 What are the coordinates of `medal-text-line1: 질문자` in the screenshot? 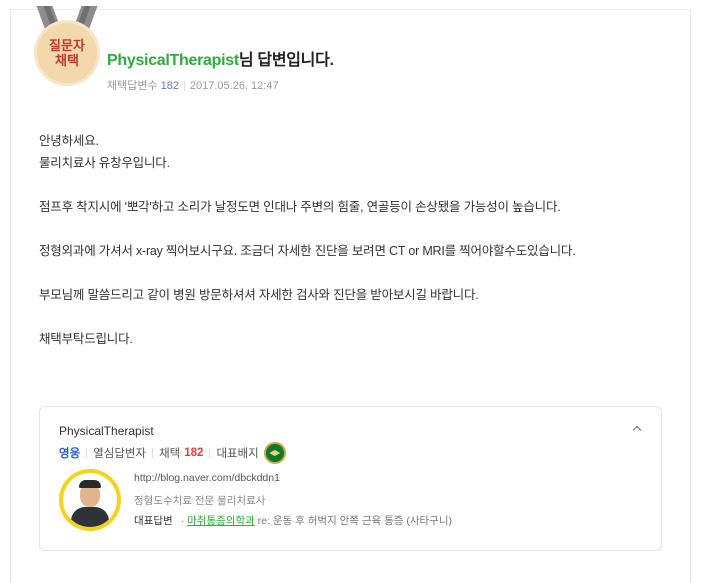 It's located at (67, 45).